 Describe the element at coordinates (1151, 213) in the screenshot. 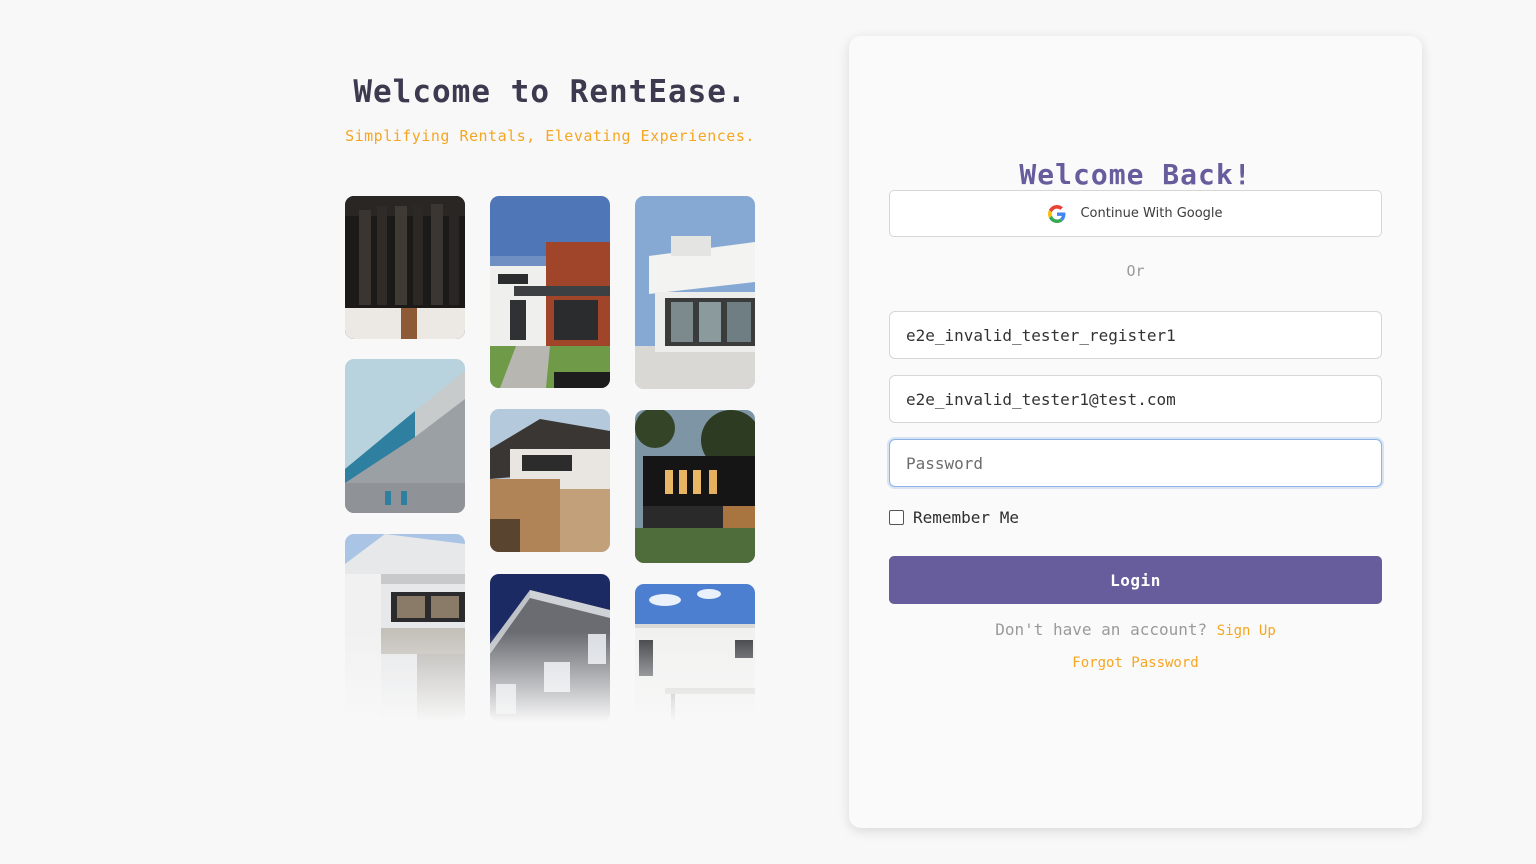

I see `google-button-label: Continue With Google` at that location.